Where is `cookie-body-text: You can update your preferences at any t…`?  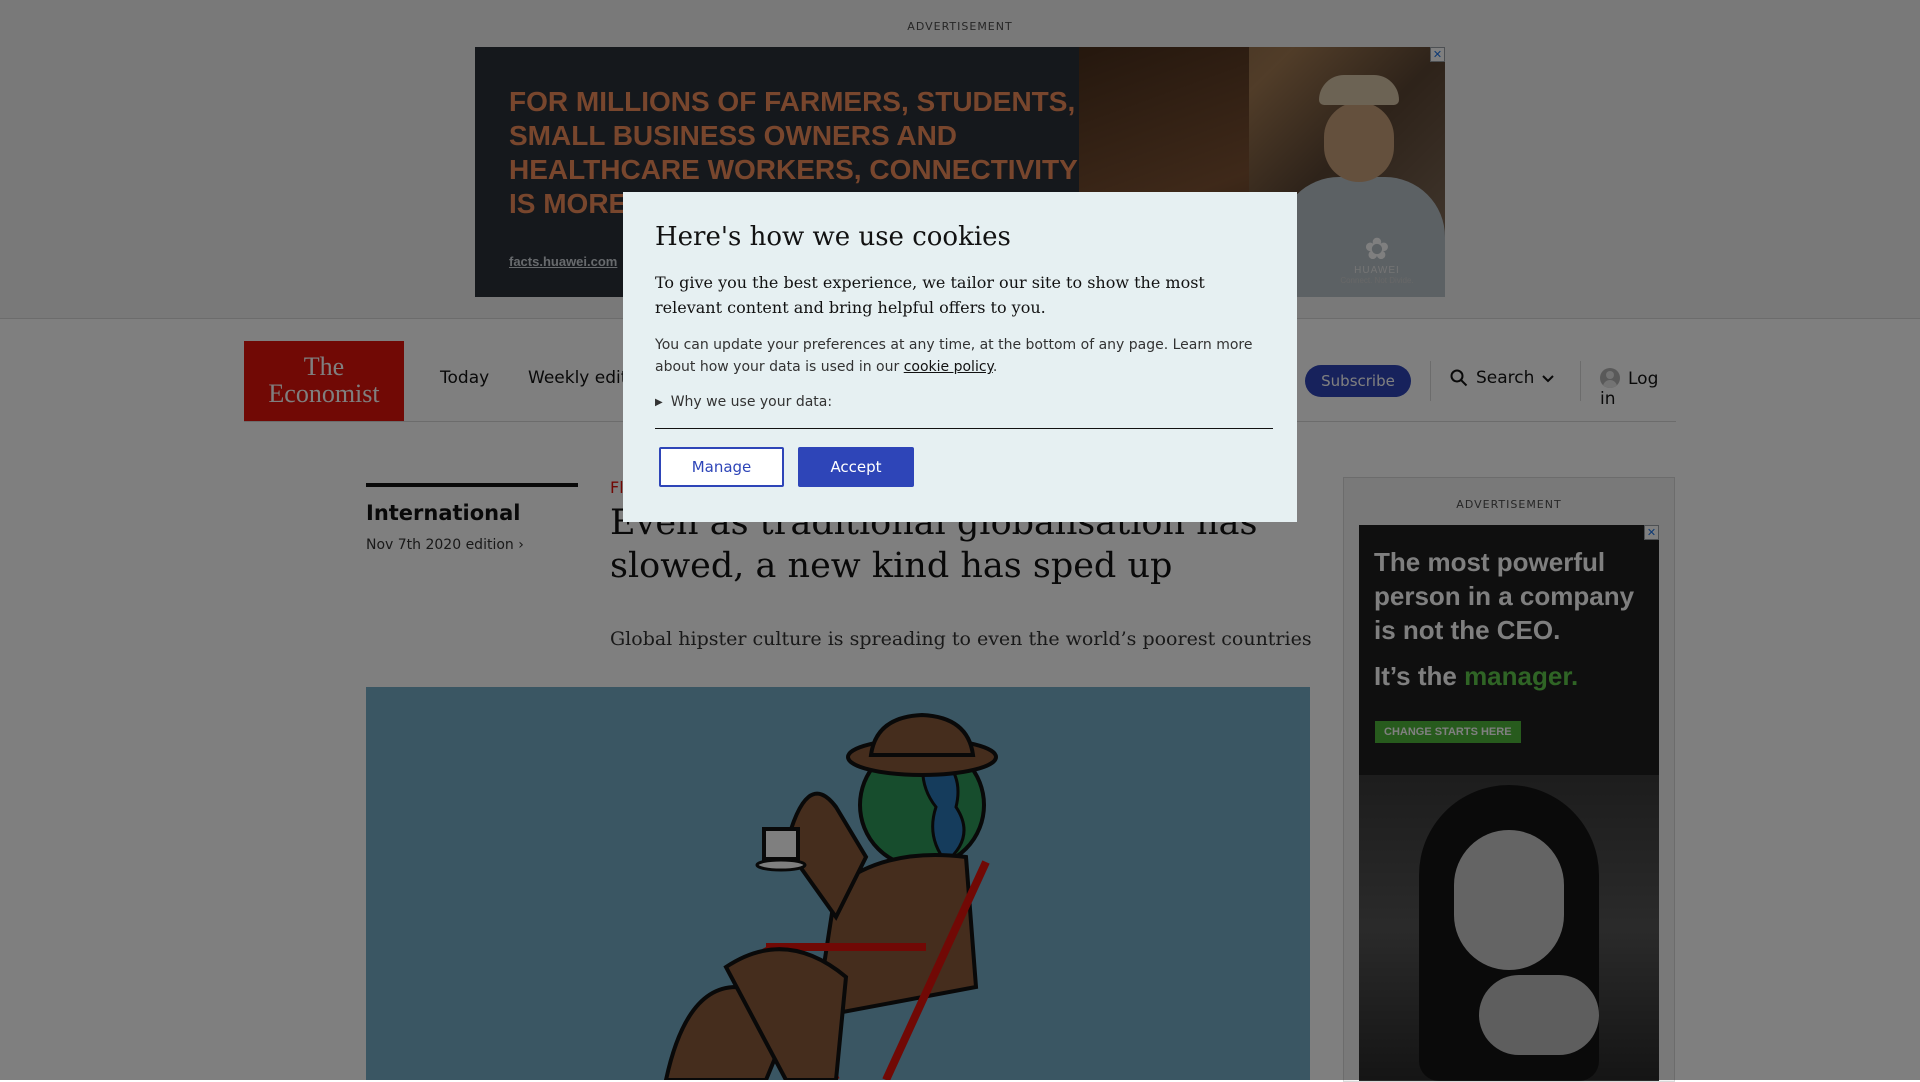 cookie-body-text: You can update your preferences at any t… is located at coordinates (954, 356).